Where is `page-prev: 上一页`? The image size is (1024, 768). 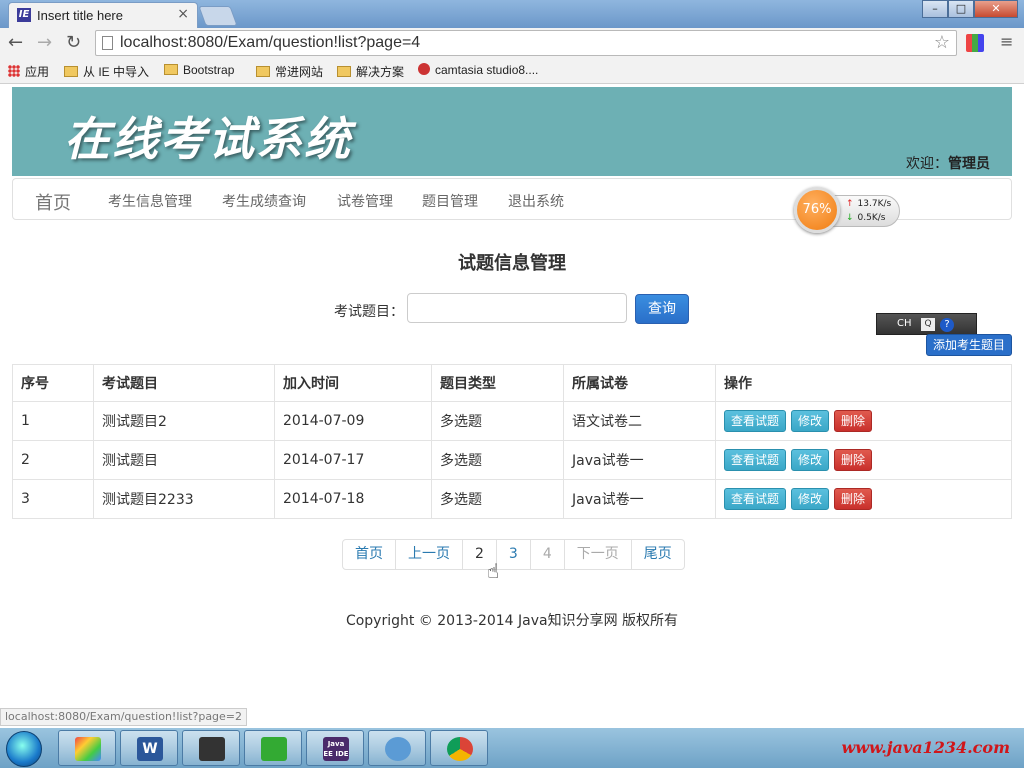 page-prev: 上一页 is located at coordinates (429, 554).